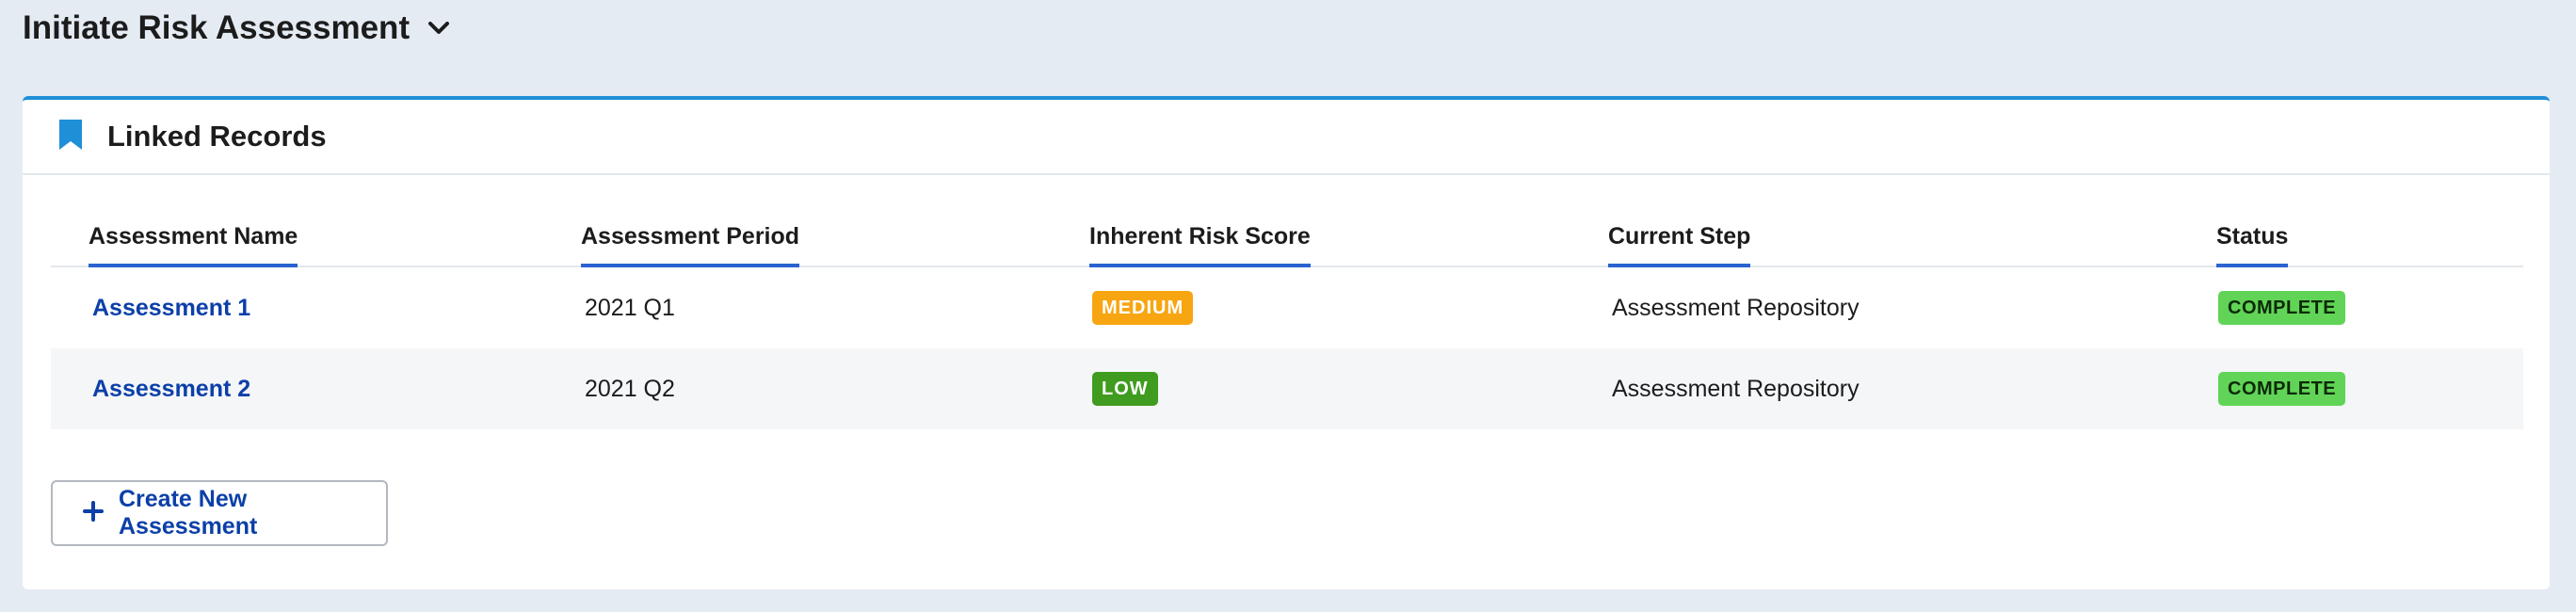 The width and height of the screenshot is (2576, 612). What do you see at coordinates (1125, 389) in the screenshot?
I see `risk-badge: LOW` at bounding box center [1125, 389].